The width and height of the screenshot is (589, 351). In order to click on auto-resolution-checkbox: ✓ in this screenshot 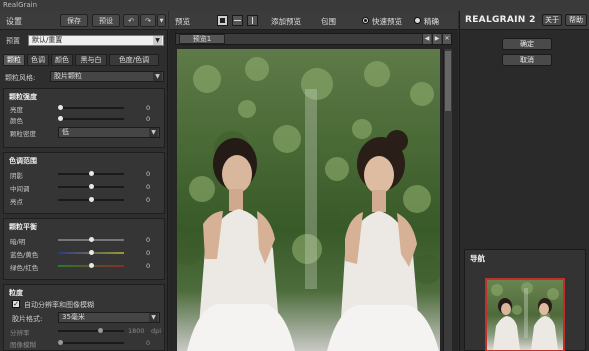, I will do `click(16, 304)`.